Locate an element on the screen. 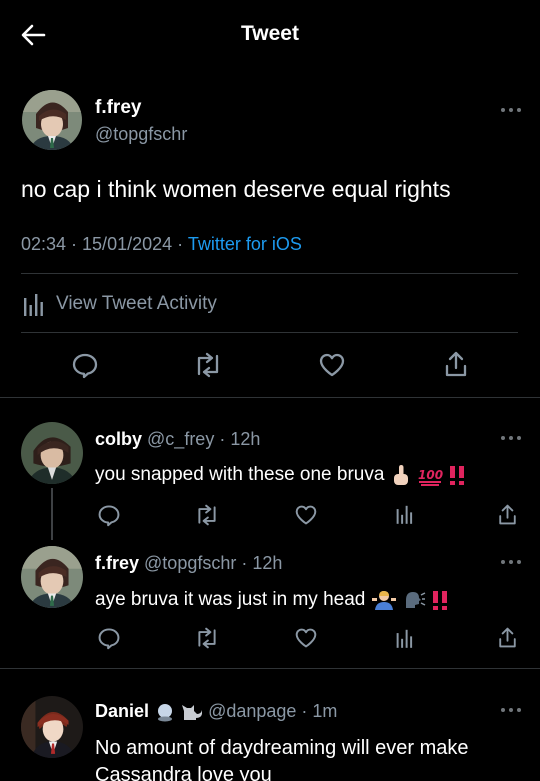 The width and height of the screenshot is (540, 781). crystal-ball-emoji-icon is located at coordinates (165, 713).